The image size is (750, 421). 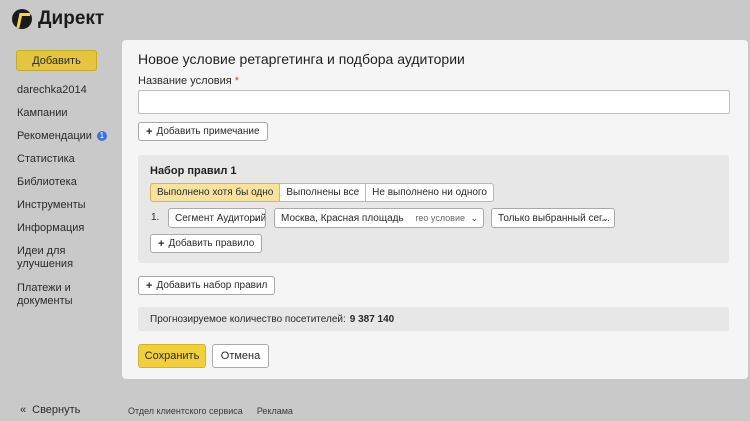 I want to click on mode-any: Выполнено хотя бы одно, so click(x=215, y=192).